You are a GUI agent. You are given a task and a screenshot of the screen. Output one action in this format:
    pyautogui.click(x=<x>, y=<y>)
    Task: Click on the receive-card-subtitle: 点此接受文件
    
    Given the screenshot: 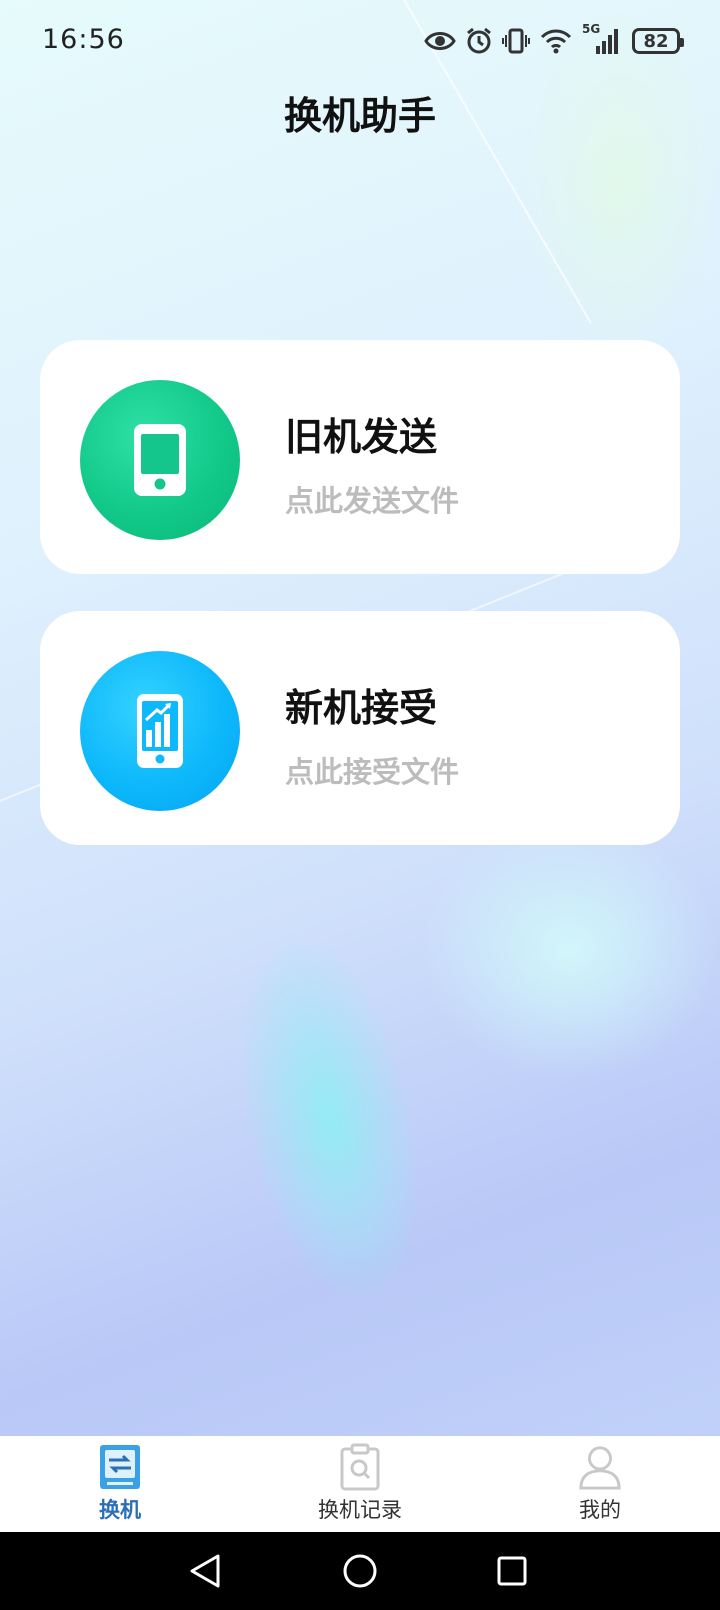 What is the action you would take?
    pyautogui.click(x=372, y=772)
    